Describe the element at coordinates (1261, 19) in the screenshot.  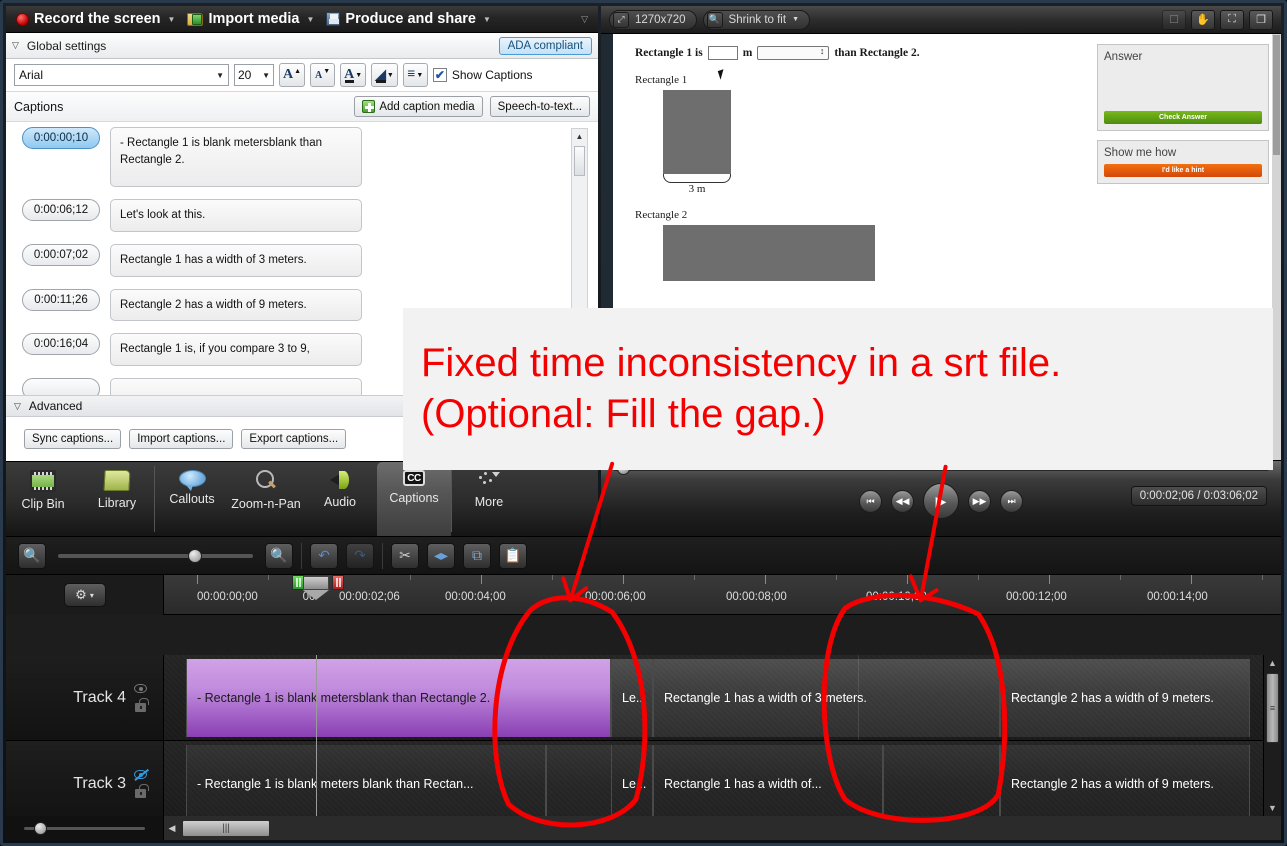
I see `detach-window-icon: ❐` at that location.